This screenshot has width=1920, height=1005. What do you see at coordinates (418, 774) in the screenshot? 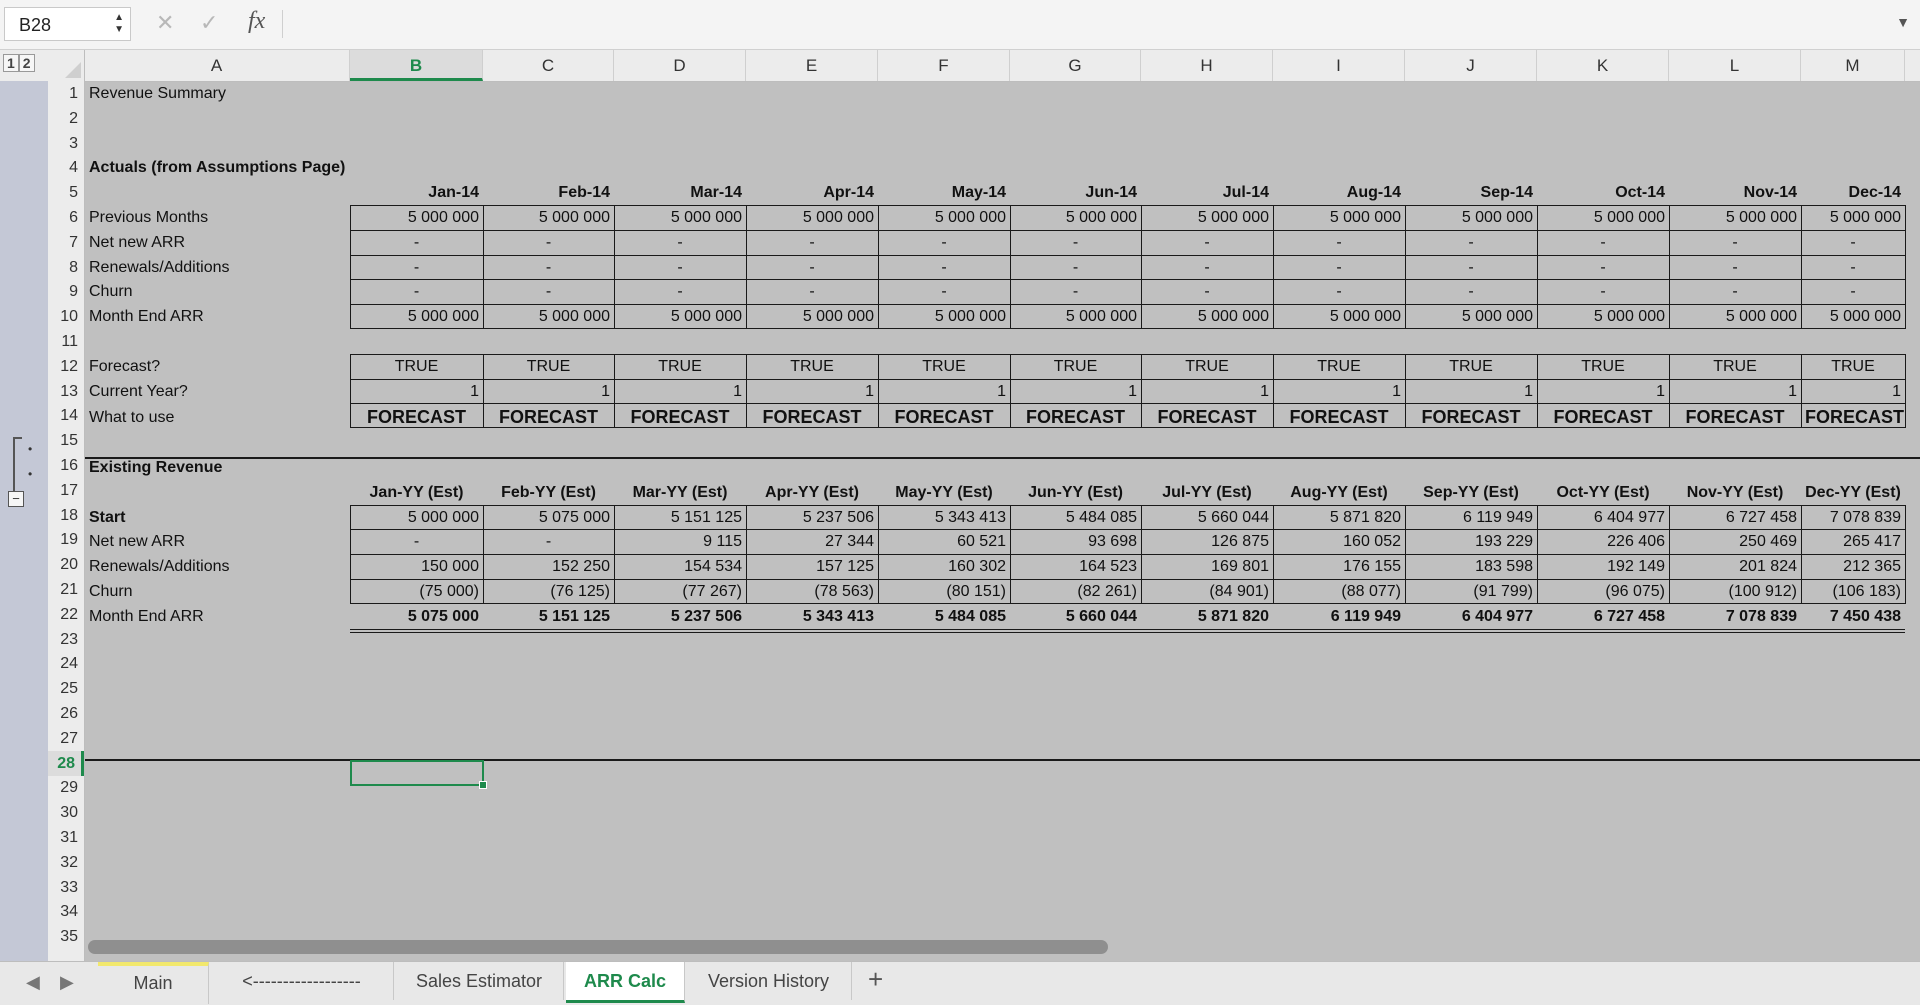
I see `selected-cell` at bounding box center [418, 774].